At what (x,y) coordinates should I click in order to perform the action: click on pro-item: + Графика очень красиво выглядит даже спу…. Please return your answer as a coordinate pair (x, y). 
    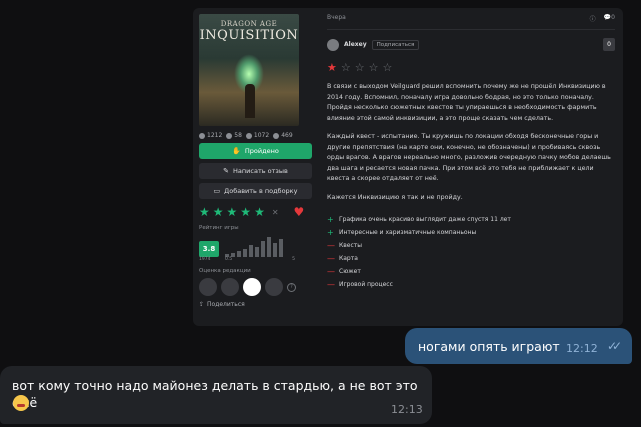
    Looking at the image, I should click on (471, 219).